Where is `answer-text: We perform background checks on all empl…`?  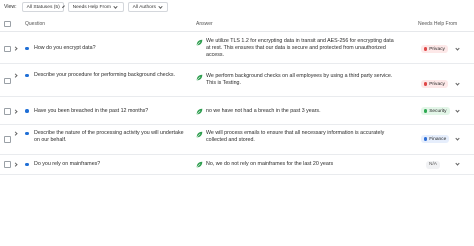
answer-text: We perform background checks on all empl… is located at coordinates (299, 80).